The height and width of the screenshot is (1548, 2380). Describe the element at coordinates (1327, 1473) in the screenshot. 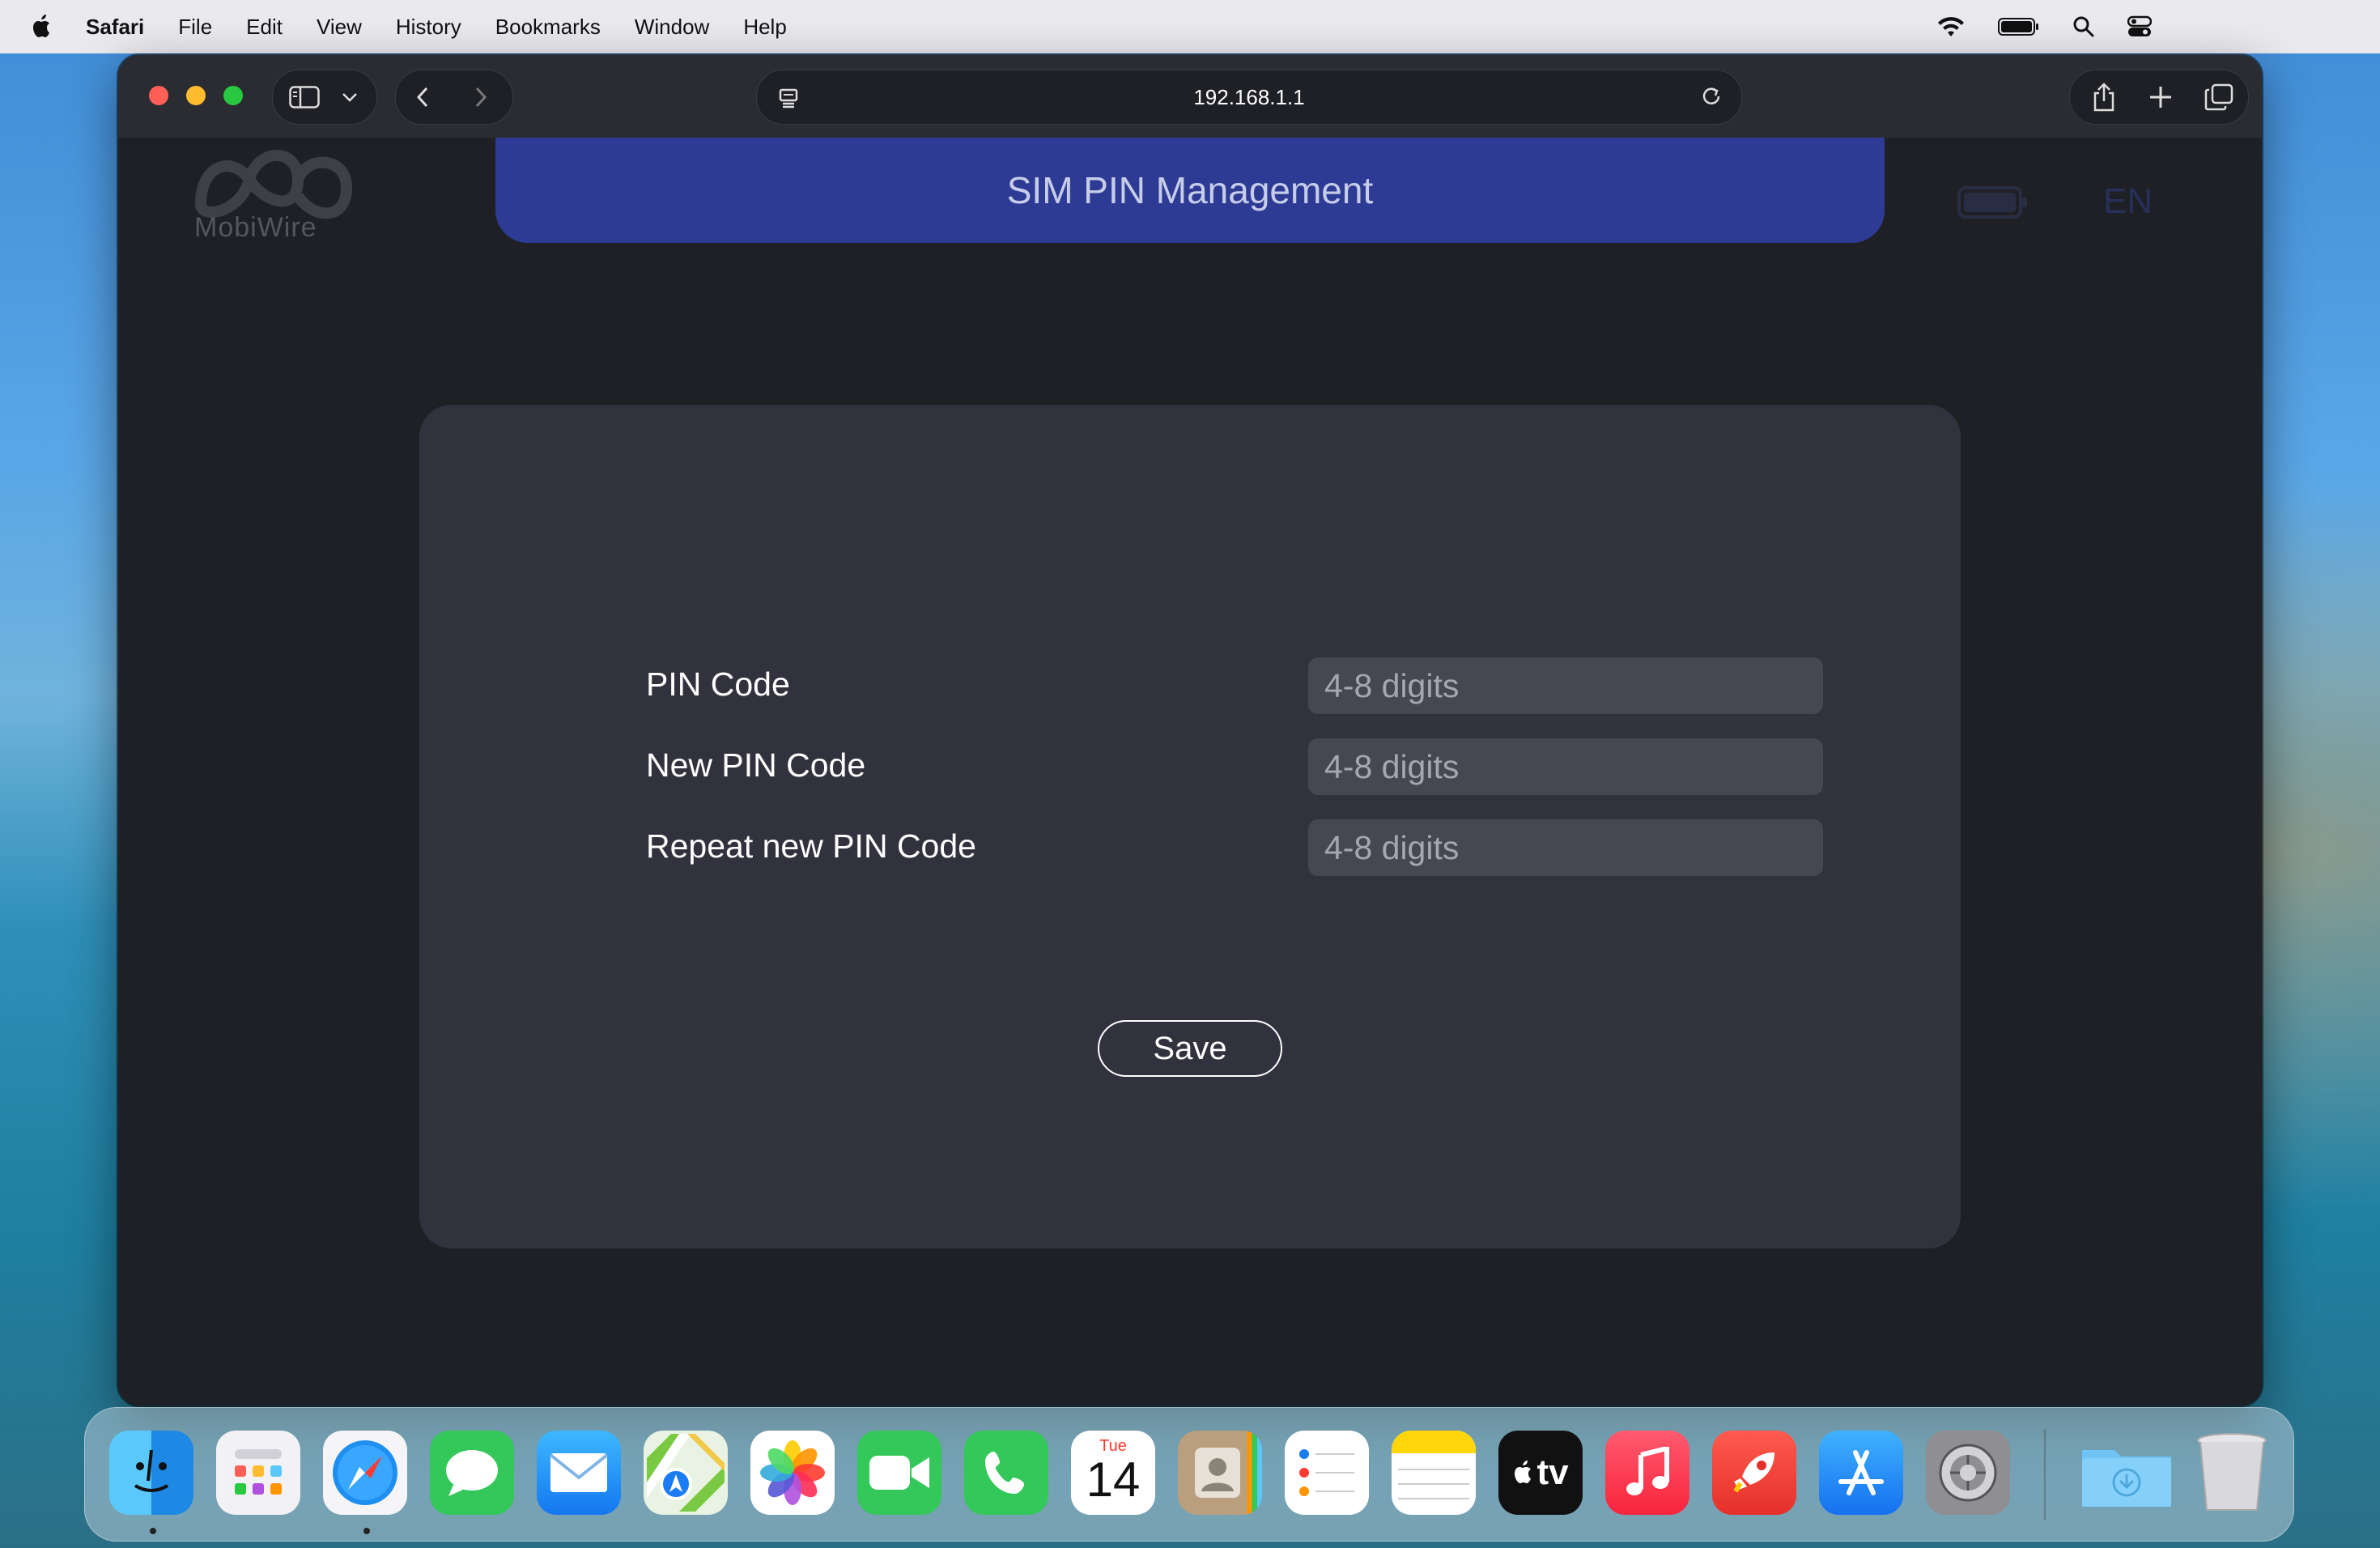

I see `reminders-icon` at that location.